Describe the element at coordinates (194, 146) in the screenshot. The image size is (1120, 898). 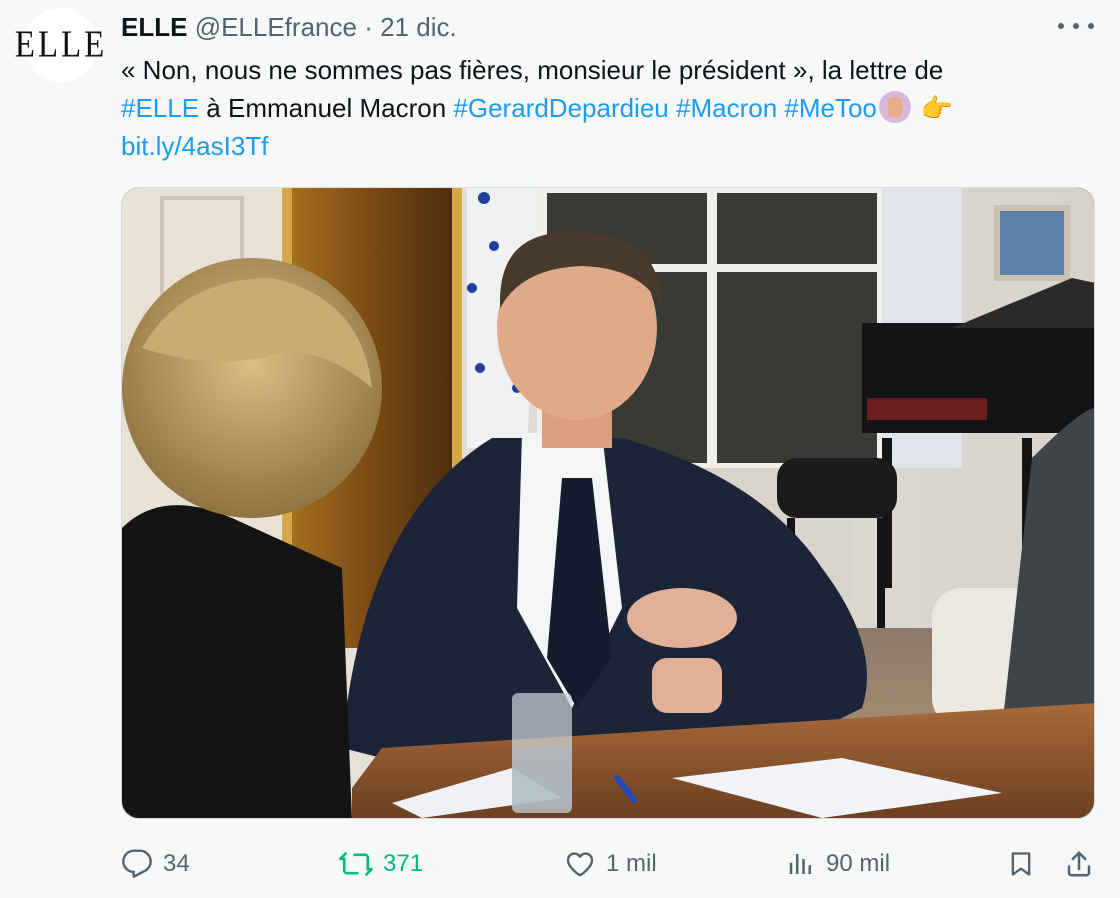
I see `tweet-link: bit.ly/4asI3Tf` at that location.